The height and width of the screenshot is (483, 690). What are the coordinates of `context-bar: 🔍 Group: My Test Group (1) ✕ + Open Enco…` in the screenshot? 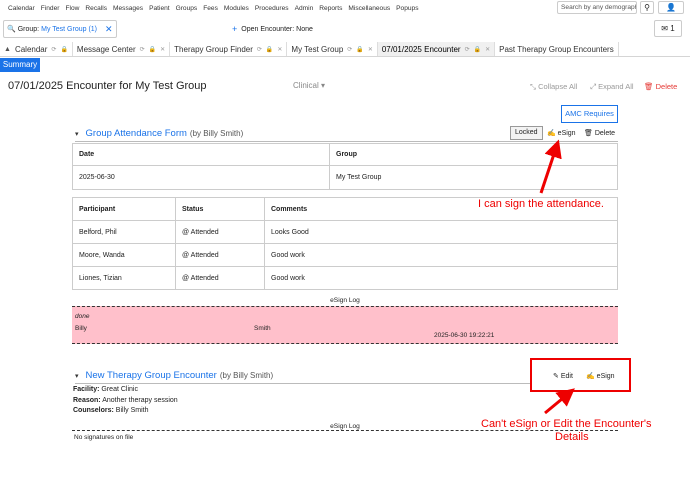 It's located at (345, 29).